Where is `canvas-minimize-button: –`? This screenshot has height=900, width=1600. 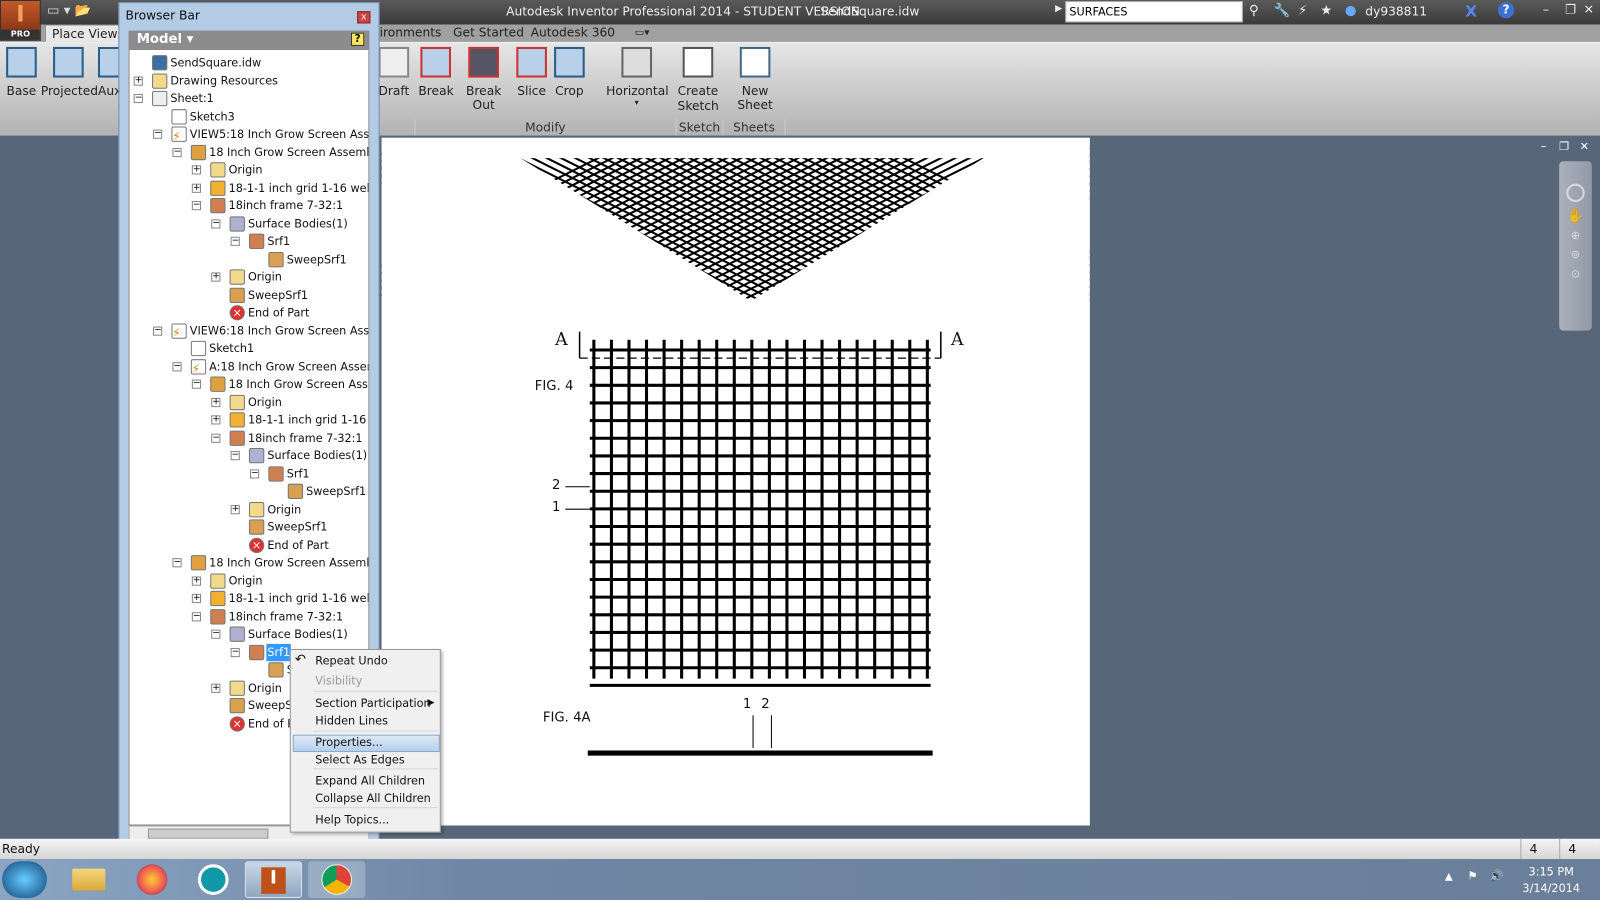
canvas-minimize-button: – is located at coordinates (1544, 146).